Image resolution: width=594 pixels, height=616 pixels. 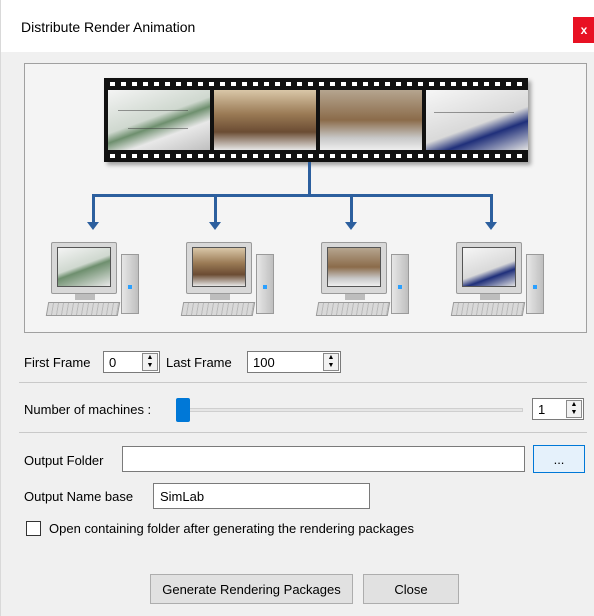 I want to click on connector-trunk, so click(x=309, y=178).